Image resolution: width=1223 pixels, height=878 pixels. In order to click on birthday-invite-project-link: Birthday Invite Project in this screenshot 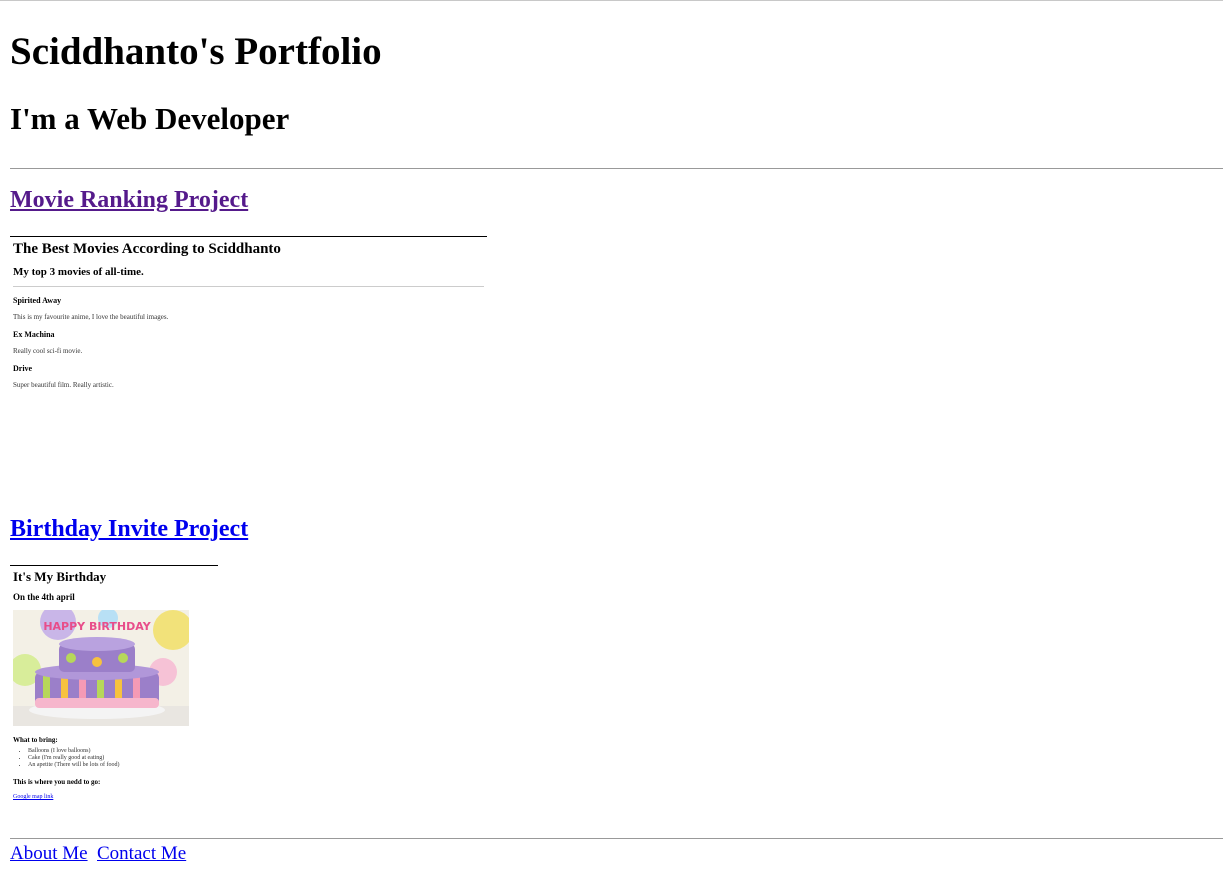, I will do `click(129, 529)`.